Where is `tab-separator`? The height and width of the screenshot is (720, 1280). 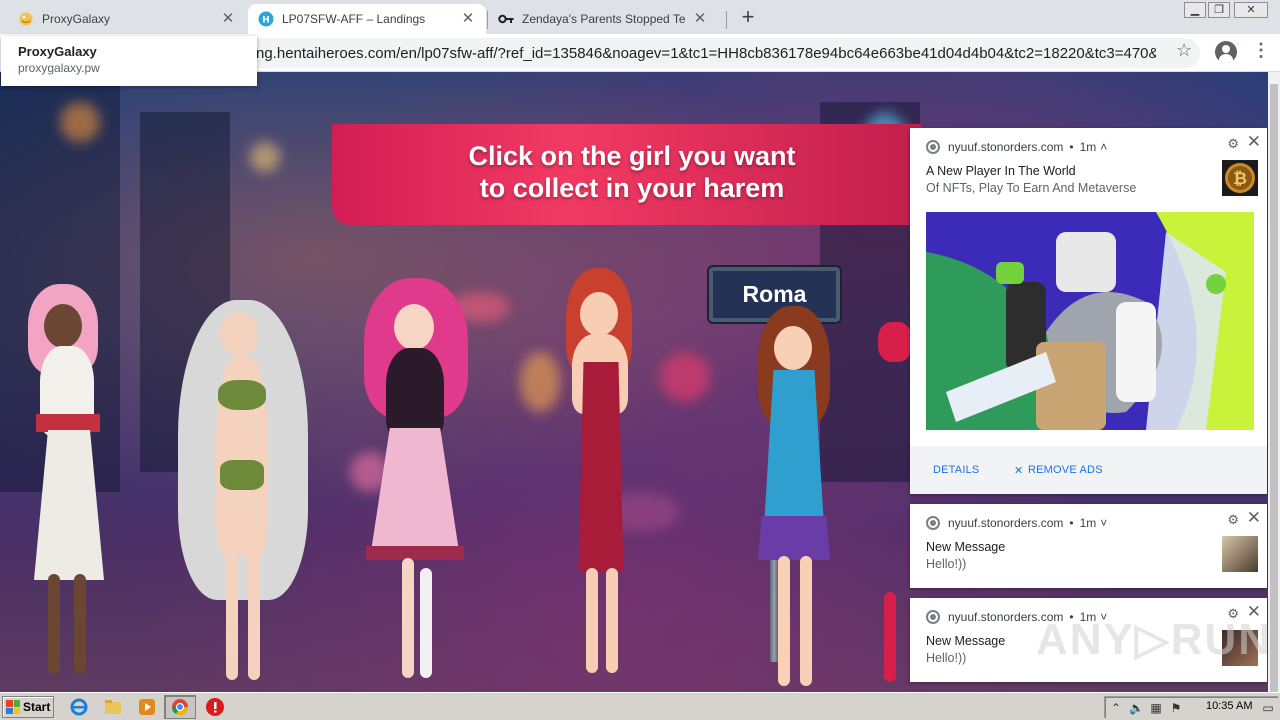
tab-separator is located at coordinates (726, 20).